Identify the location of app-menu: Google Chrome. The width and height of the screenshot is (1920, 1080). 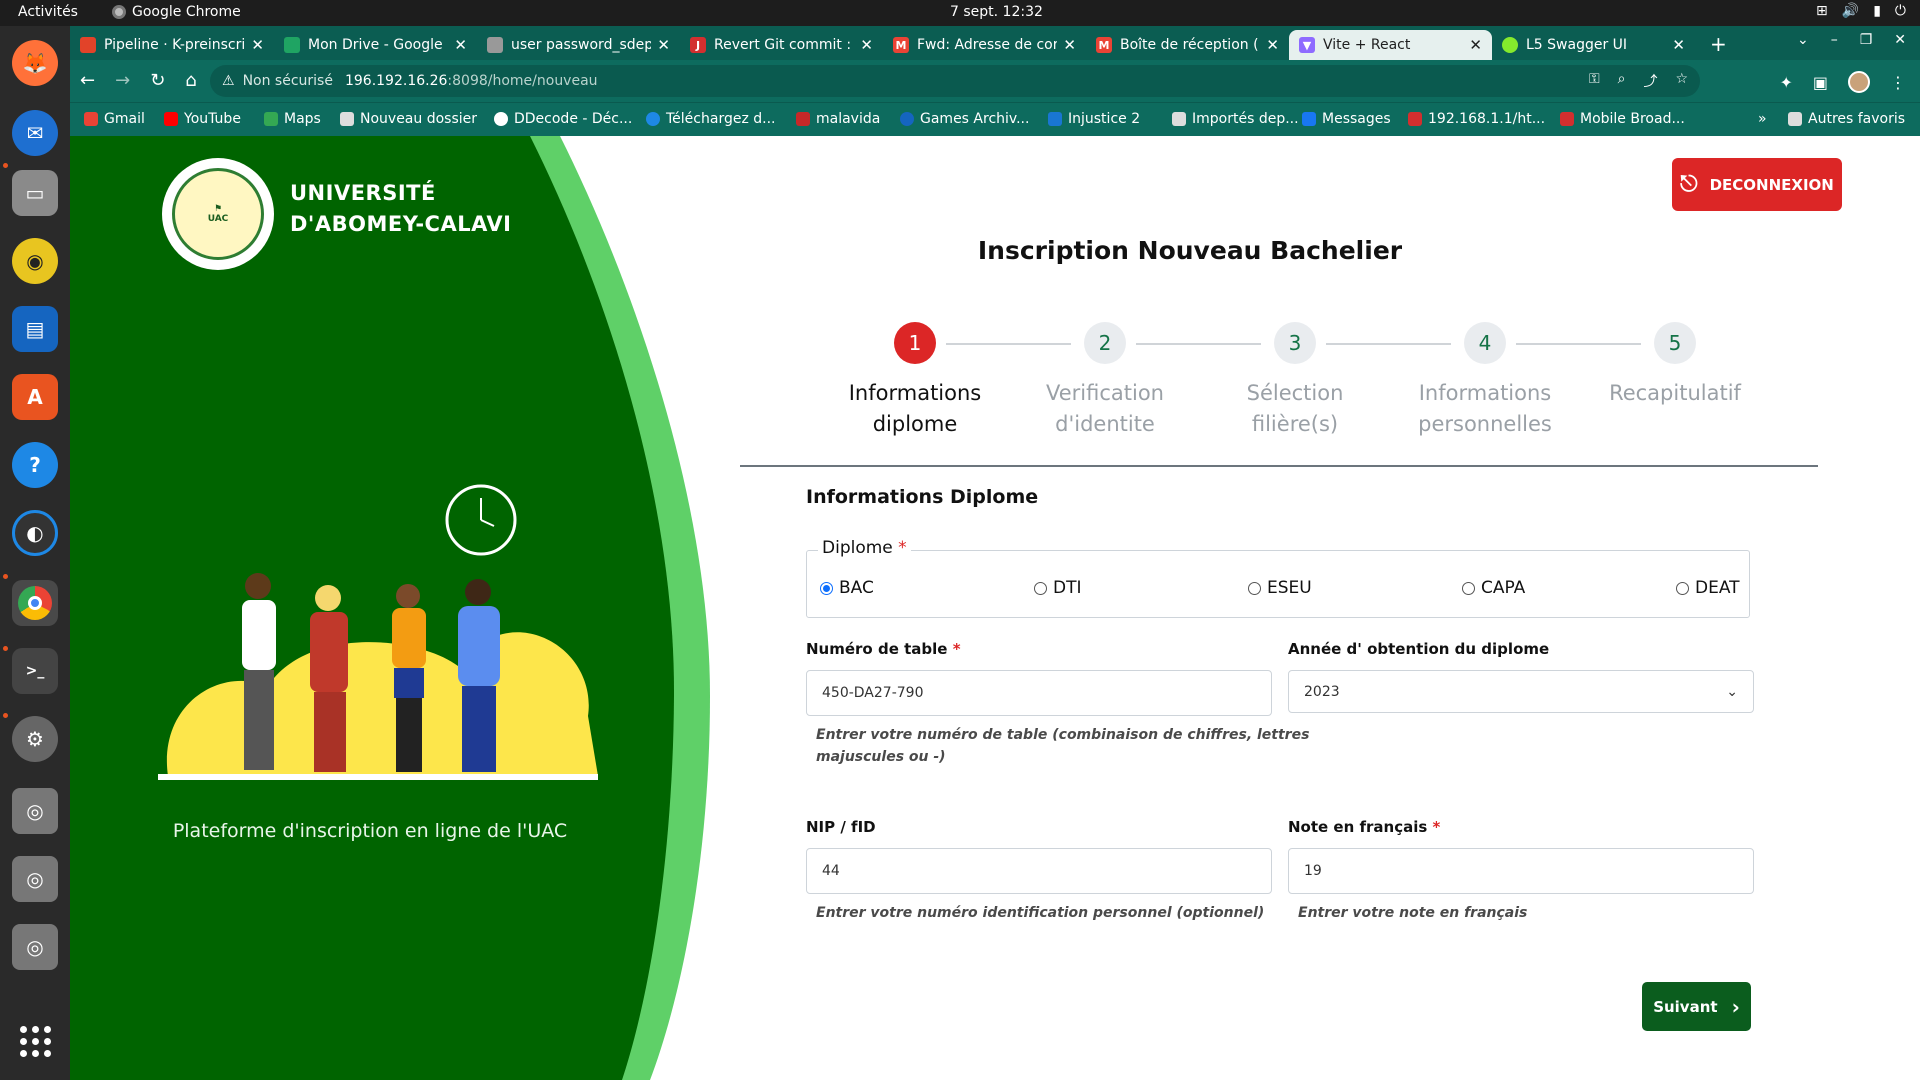
(176, 12).